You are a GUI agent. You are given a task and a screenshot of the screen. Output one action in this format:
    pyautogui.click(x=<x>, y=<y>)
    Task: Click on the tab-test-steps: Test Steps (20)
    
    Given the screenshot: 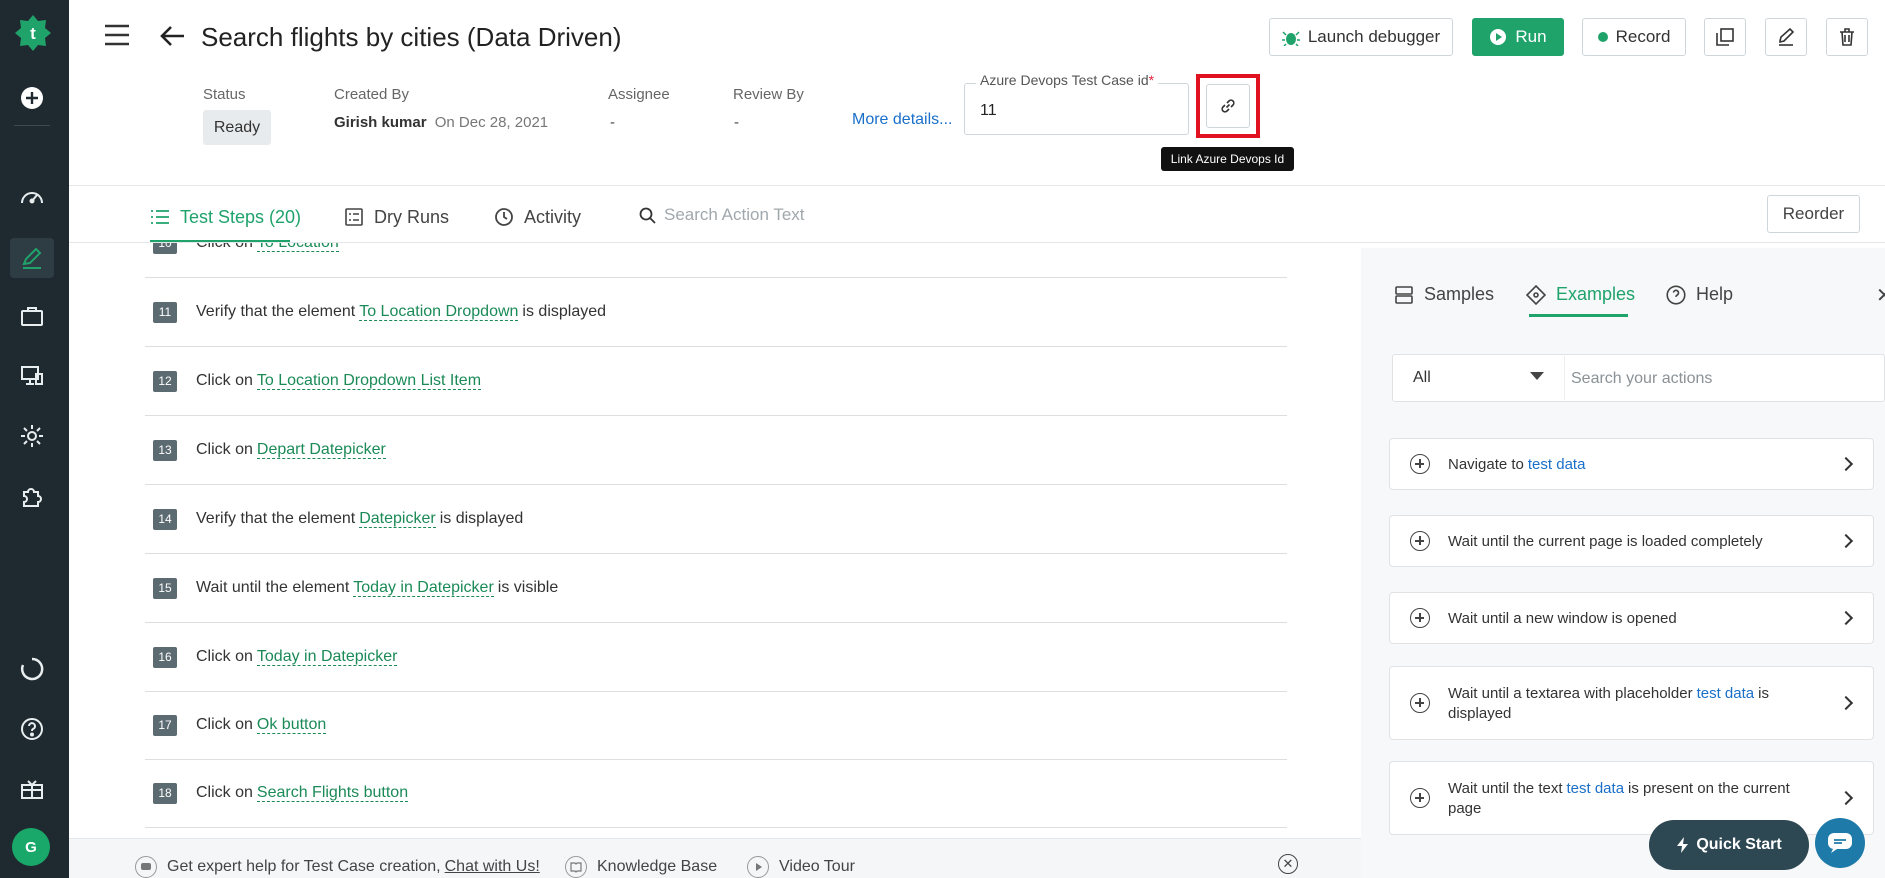 What is the action you would take?
    pyautogui.click(x=225, y=217)
    